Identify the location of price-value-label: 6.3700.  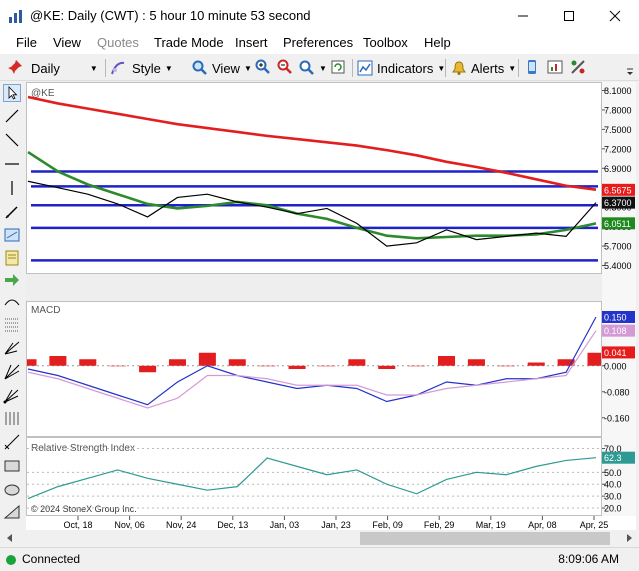
(618, 203).